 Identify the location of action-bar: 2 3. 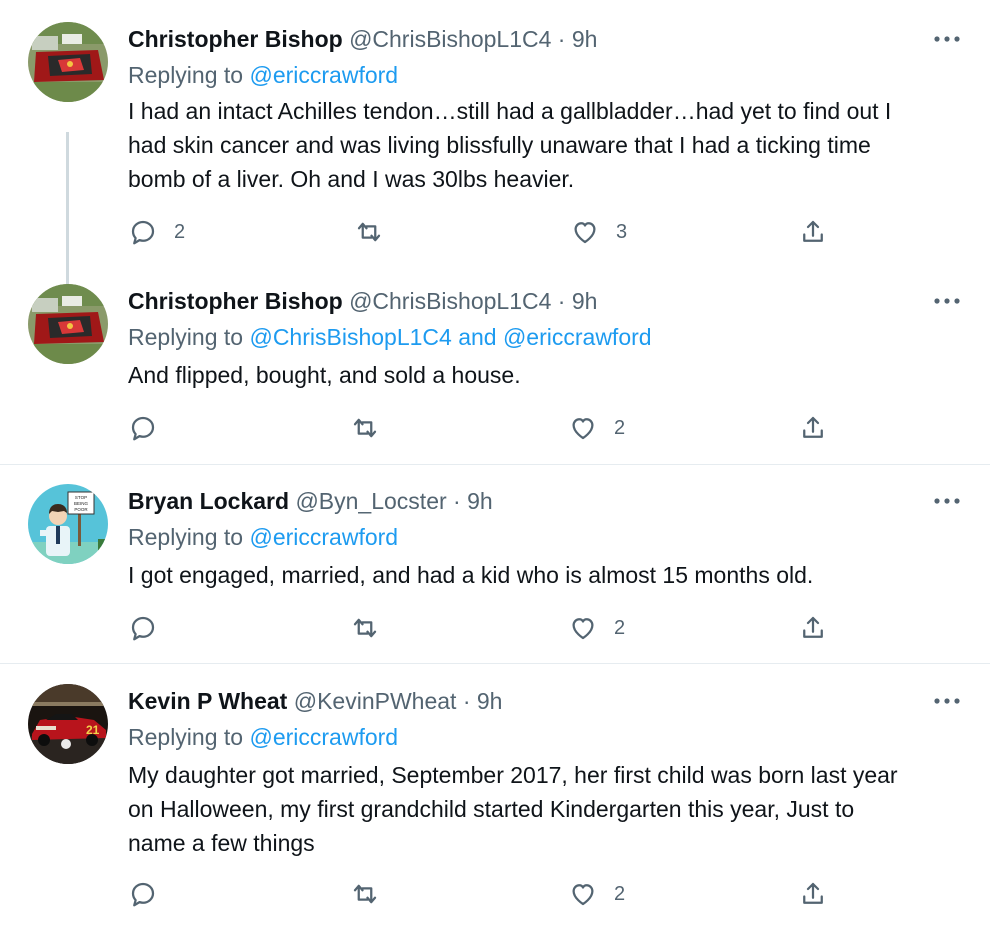
(488, 232).